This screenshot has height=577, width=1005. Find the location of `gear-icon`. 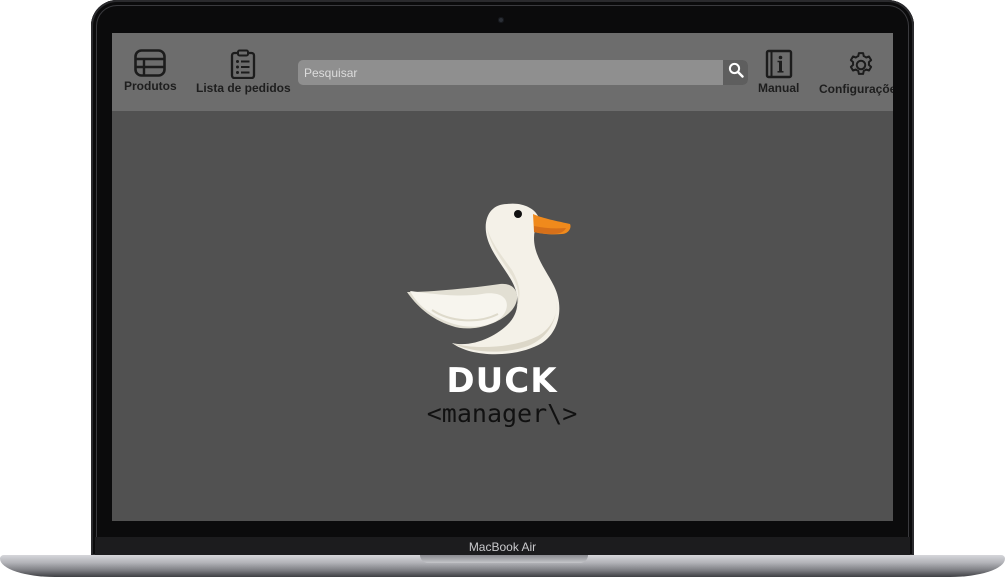

gear-icon is located at coordinates (861, 65).